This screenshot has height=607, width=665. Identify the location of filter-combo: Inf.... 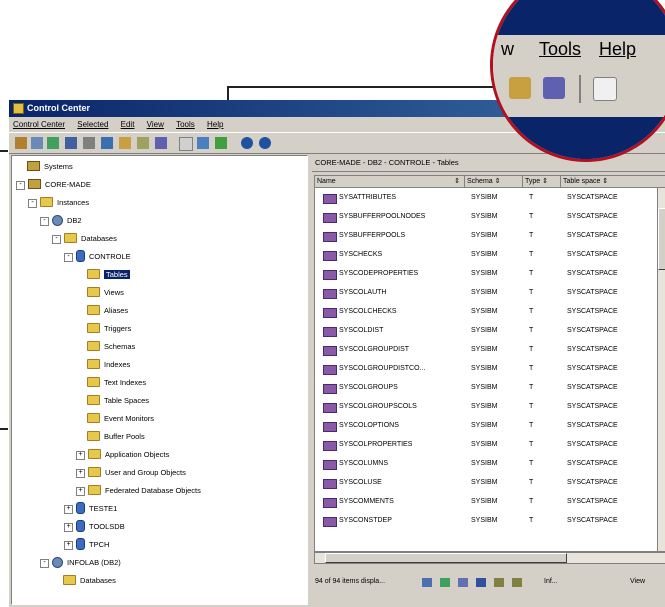
(551, 582).